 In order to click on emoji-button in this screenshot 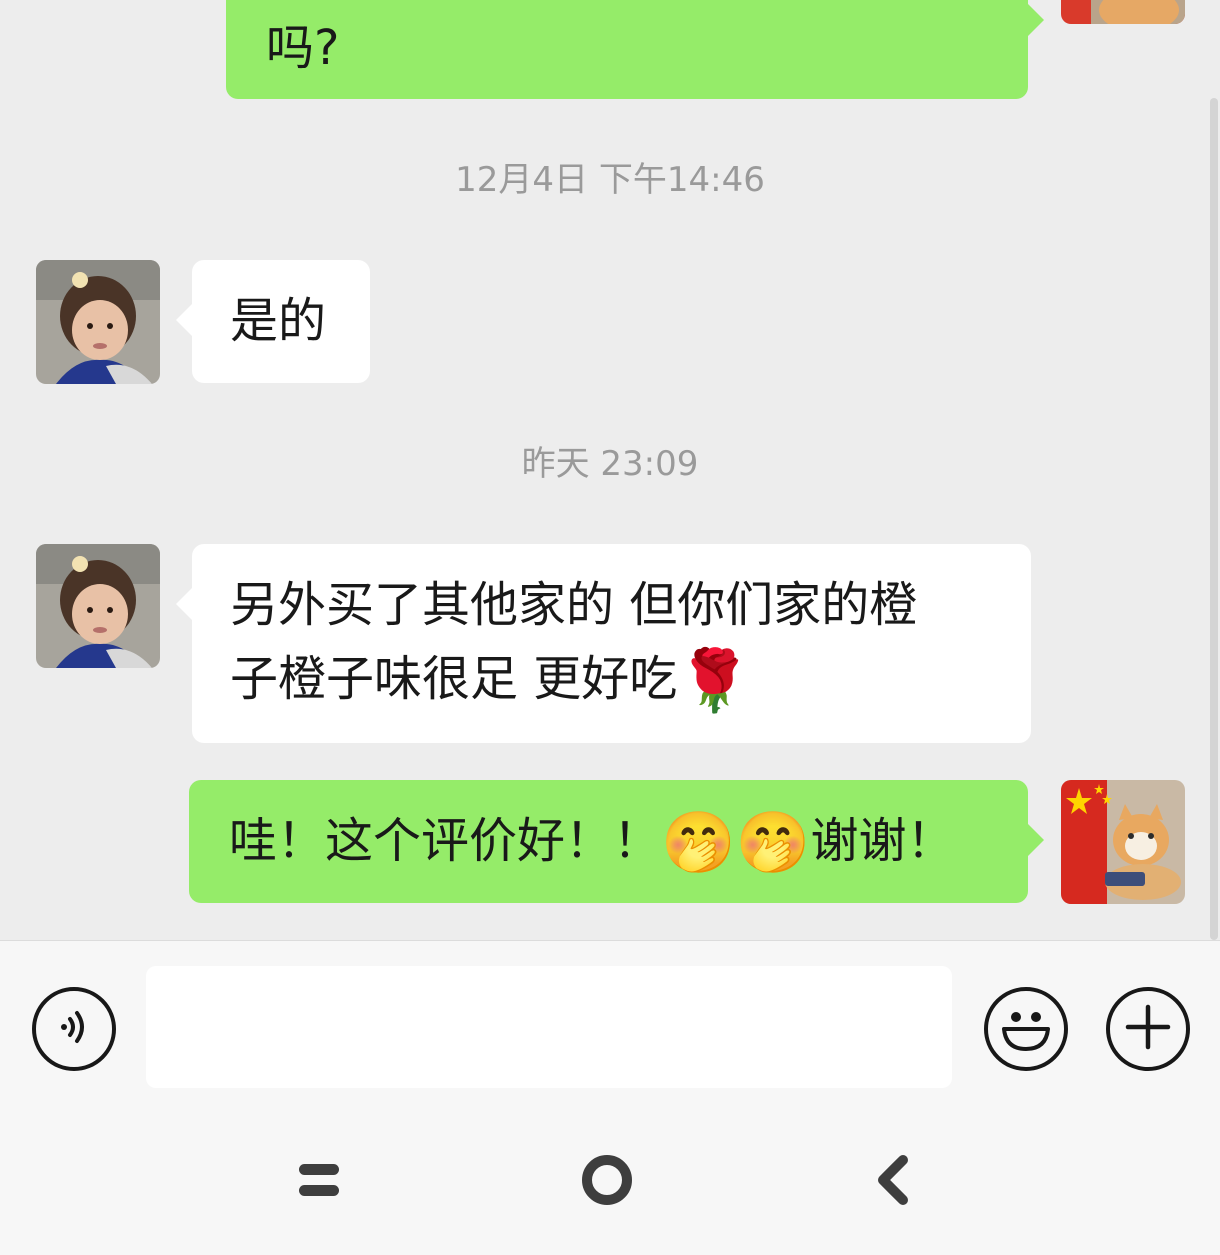, I will do `click(1026, 1029)`.